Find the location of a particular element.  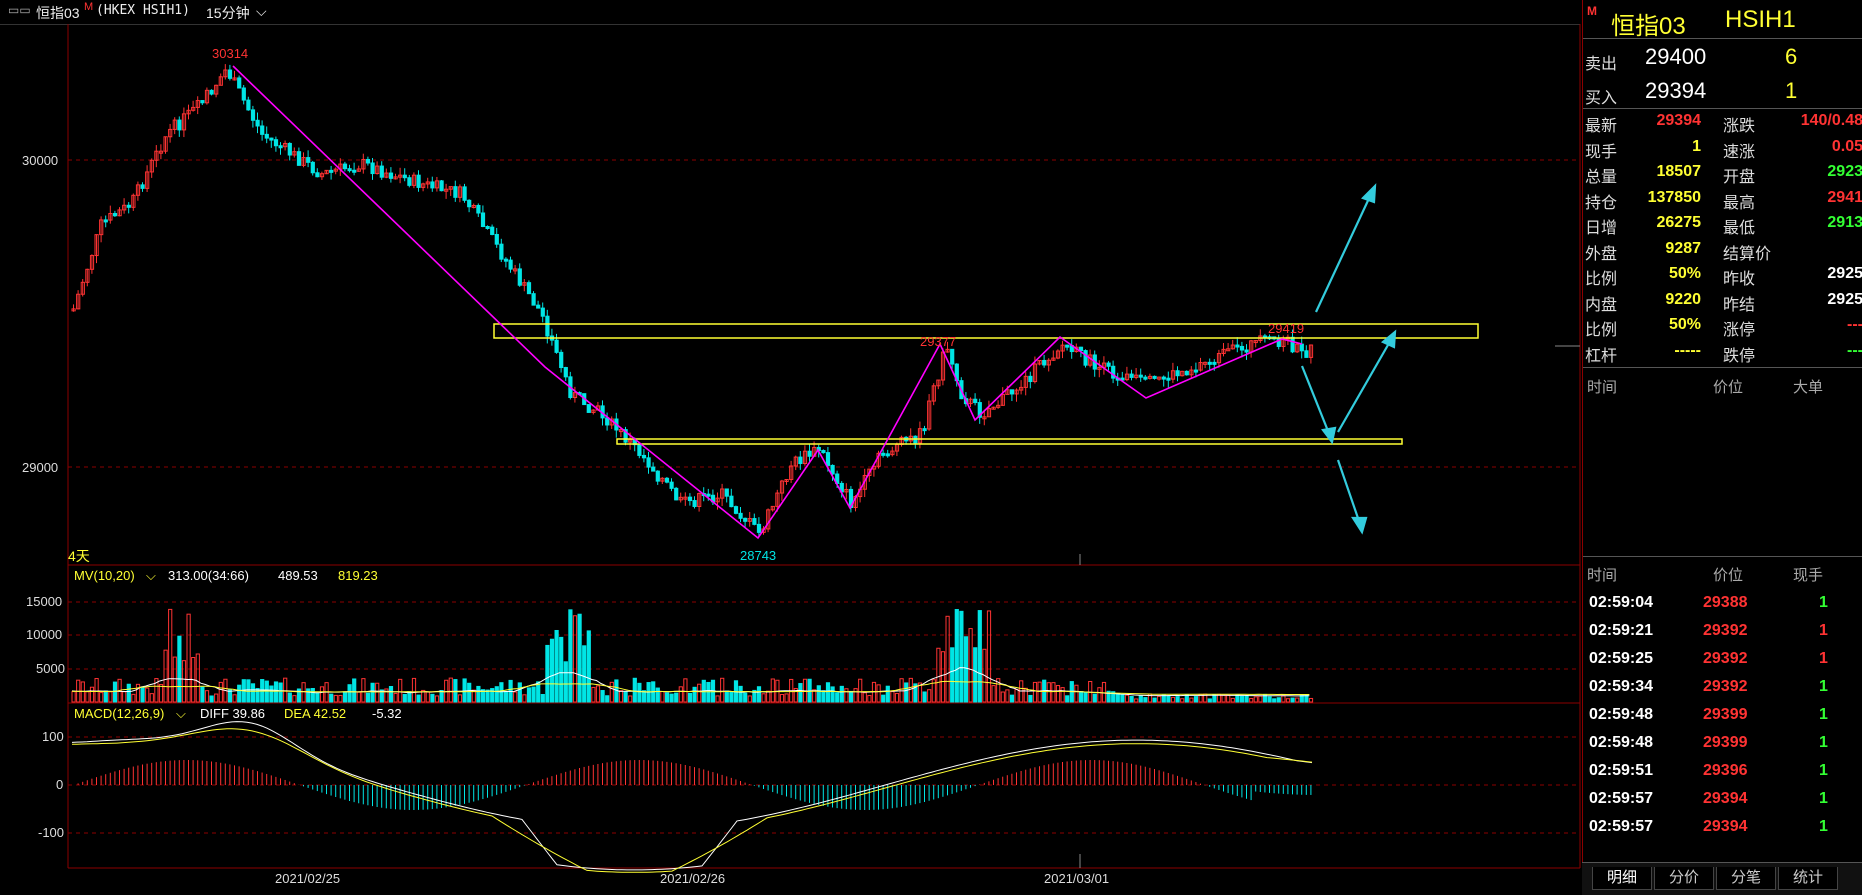

sell-qty: 6 is located at coordinates (1791, 56).